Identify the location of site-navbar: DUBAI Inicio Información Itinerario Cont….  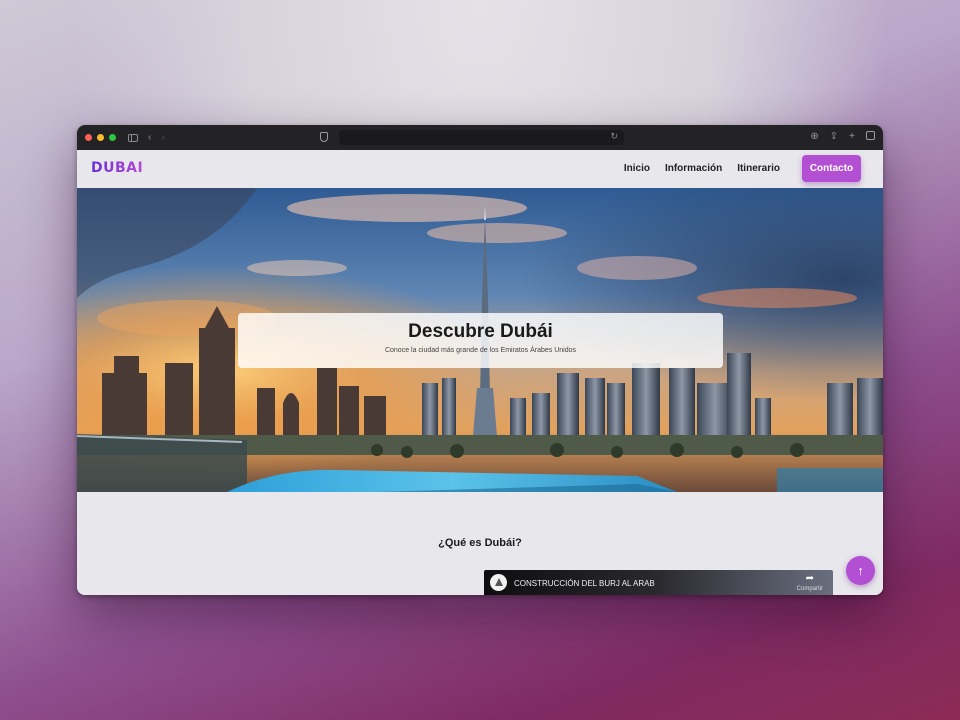
(480, 169).